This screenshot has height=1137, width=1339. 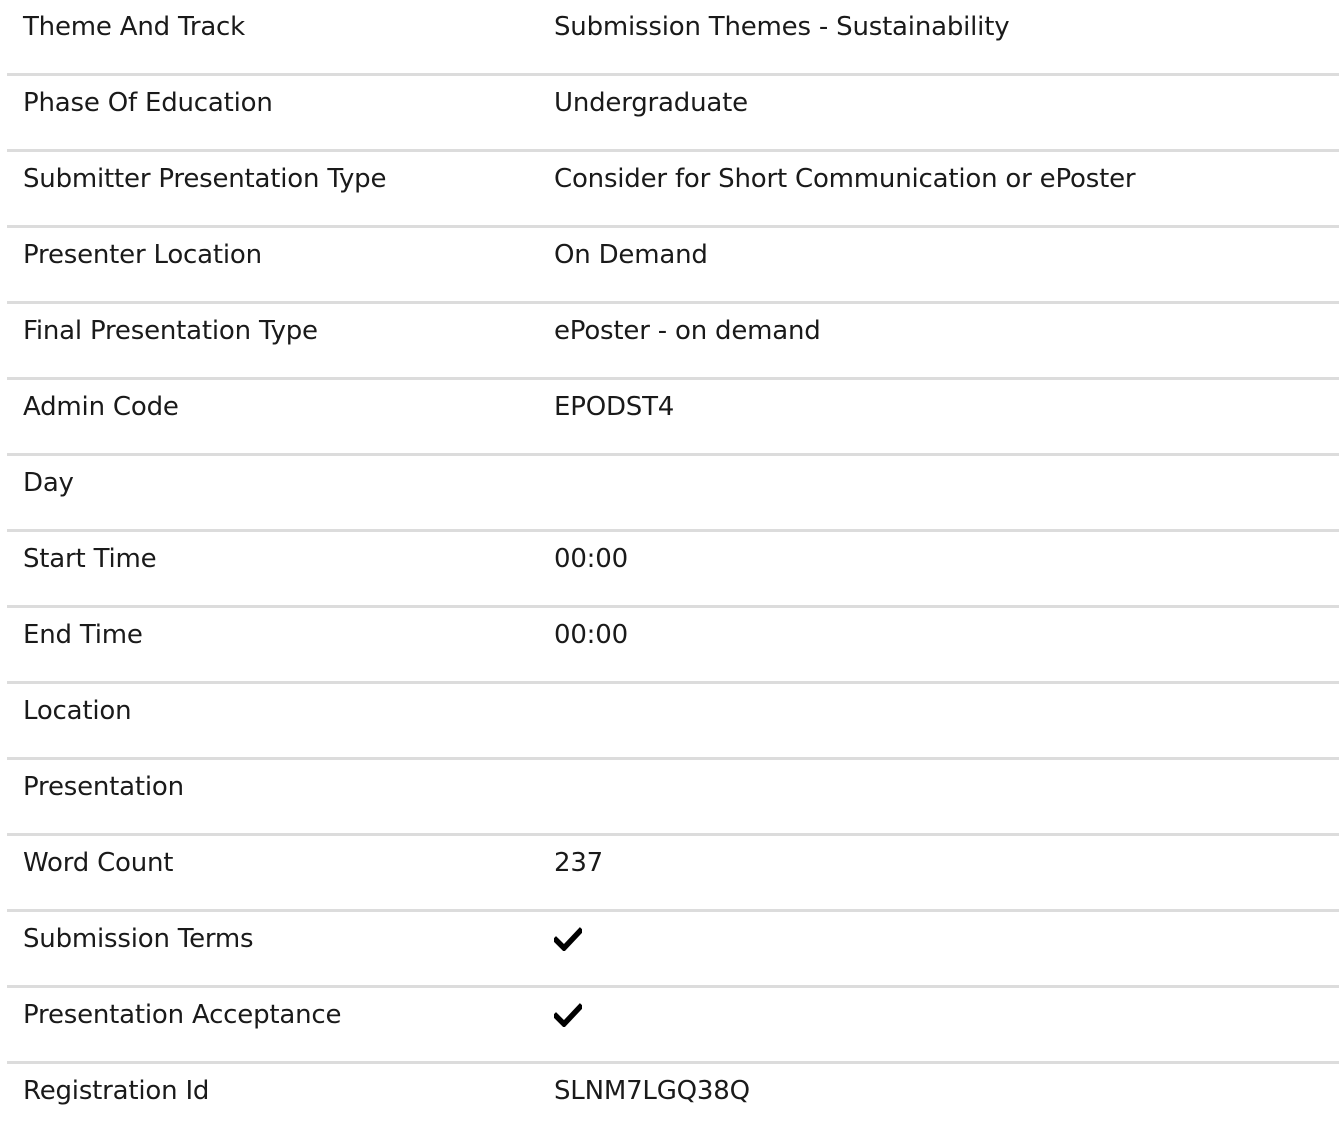 I want to click on detail-label: Registration Id, so click(x=116, y=1091).